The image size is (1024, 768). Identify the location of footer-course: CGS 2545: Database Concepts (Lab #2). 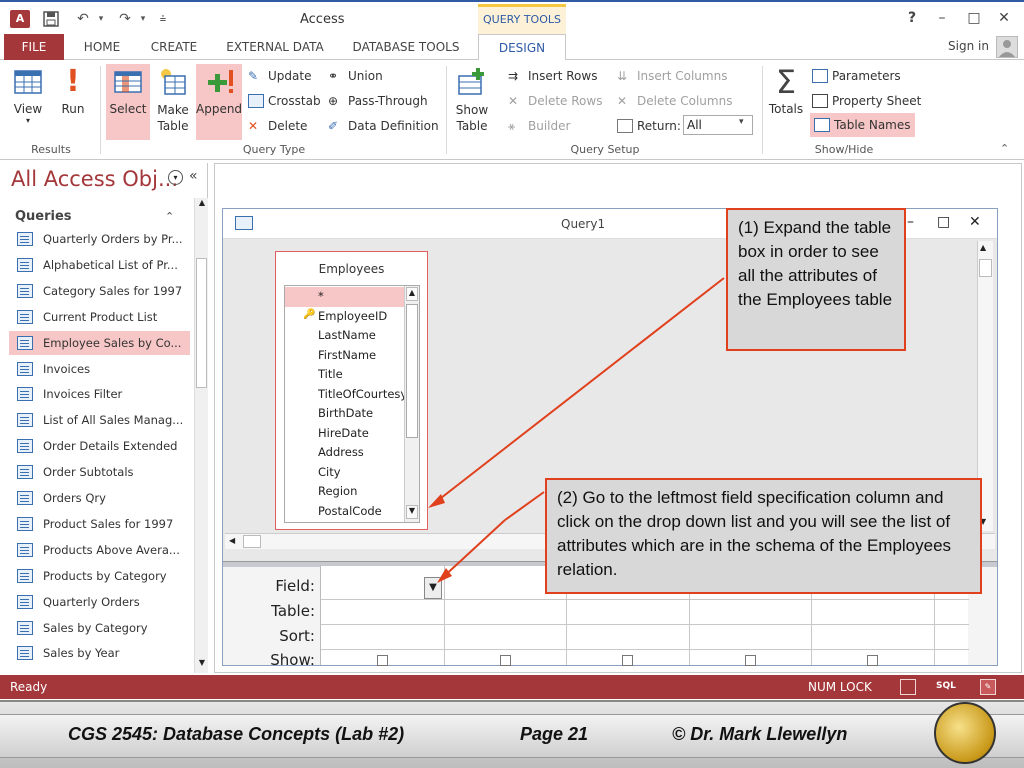
(236, 734).